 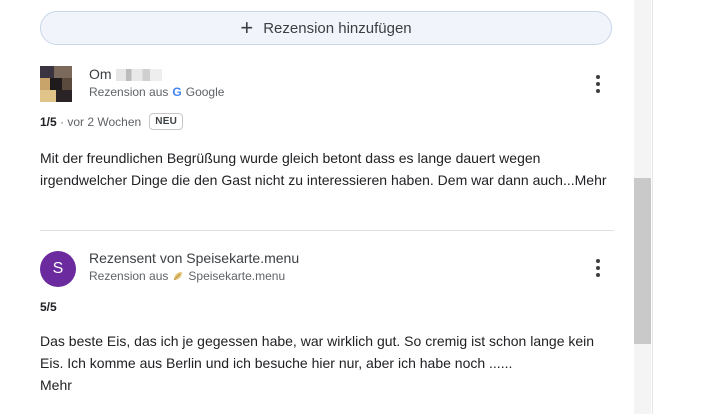 What do you see at coordinates (138, 75) in the screenshot?
I see `blurred-name` at bounding box center [138, 75].